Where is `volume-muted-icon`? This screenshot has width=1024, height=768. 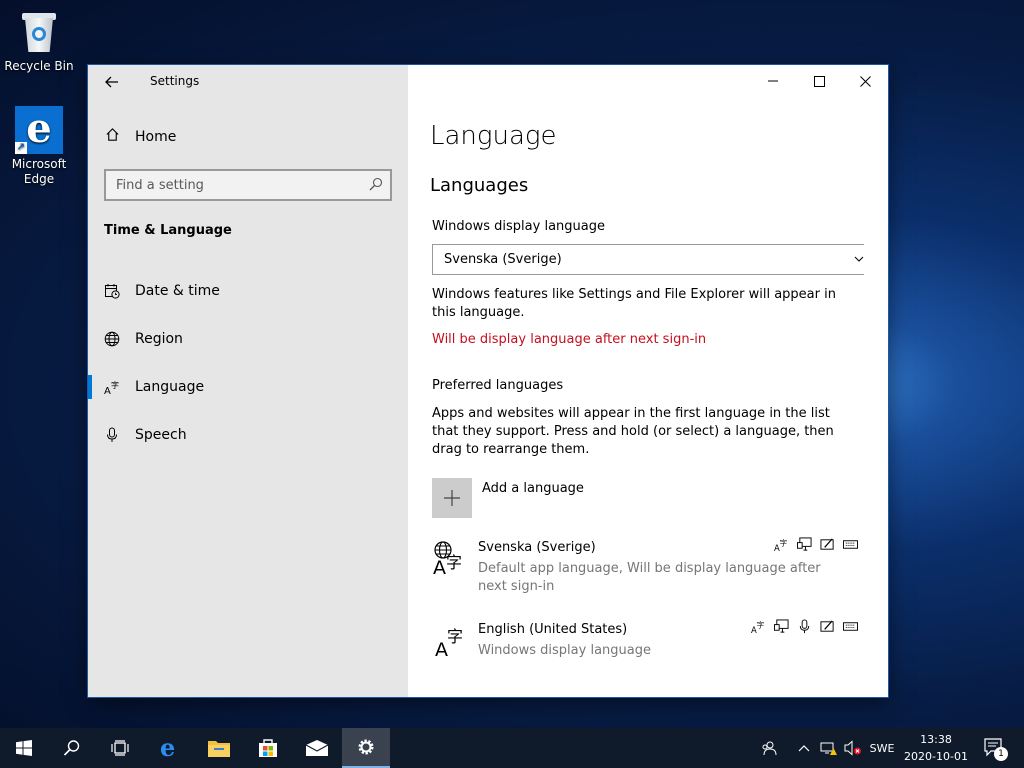 volume-muted-icon is located at coordinates (852, 748).